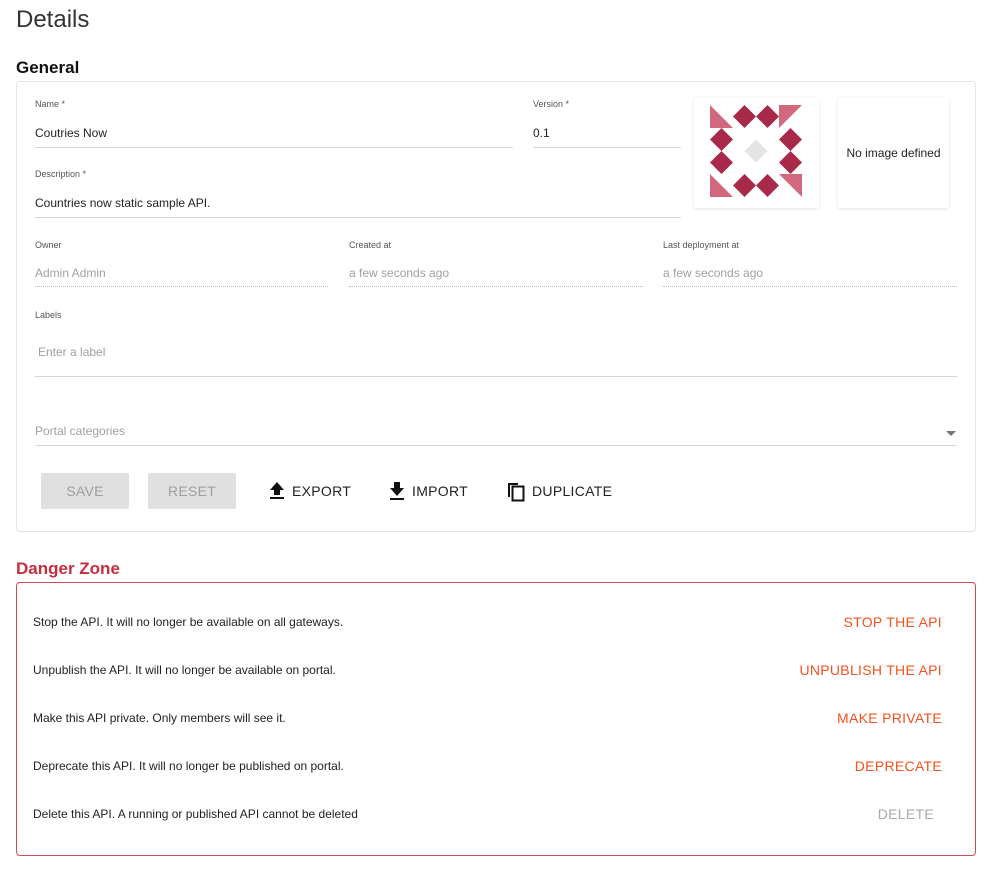 The image size is (998, 876). Describe the element at coordinates (274, 123) in the screenshot. I see `name-field: Name * Coutries Now` at that location.